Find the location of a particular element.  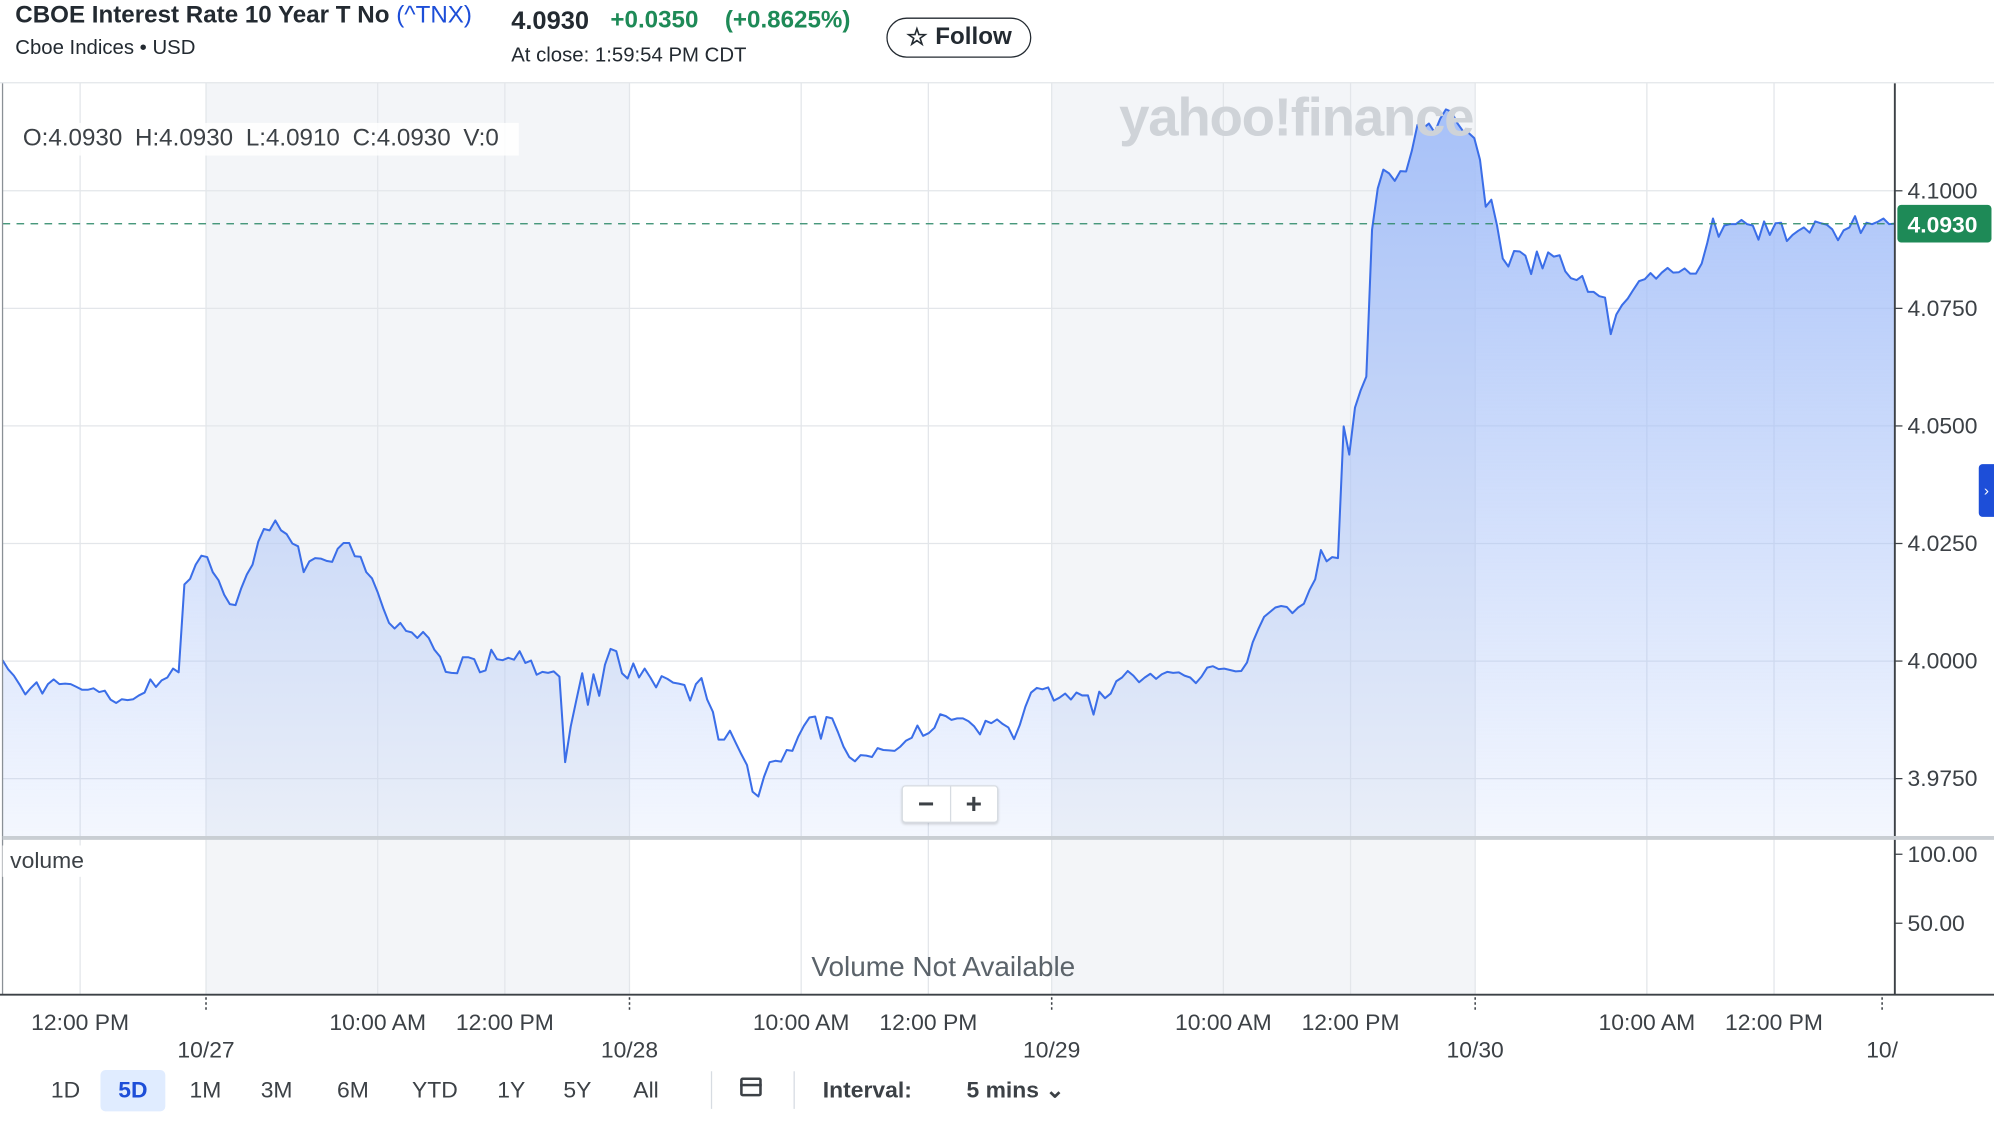

x-axis-tick-label: 10/27 is located at coordinates (205, 1050).